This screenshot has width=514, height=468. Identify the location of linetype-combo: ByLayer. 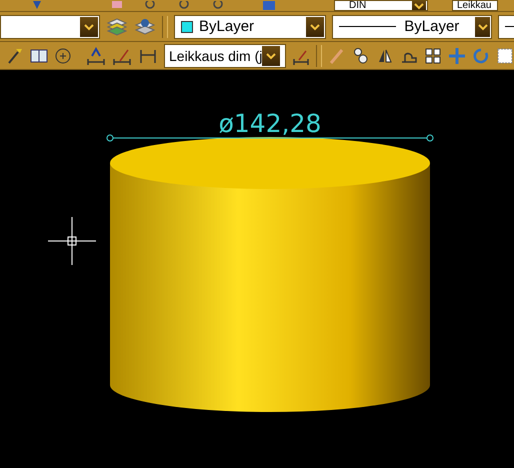
(412, 26).